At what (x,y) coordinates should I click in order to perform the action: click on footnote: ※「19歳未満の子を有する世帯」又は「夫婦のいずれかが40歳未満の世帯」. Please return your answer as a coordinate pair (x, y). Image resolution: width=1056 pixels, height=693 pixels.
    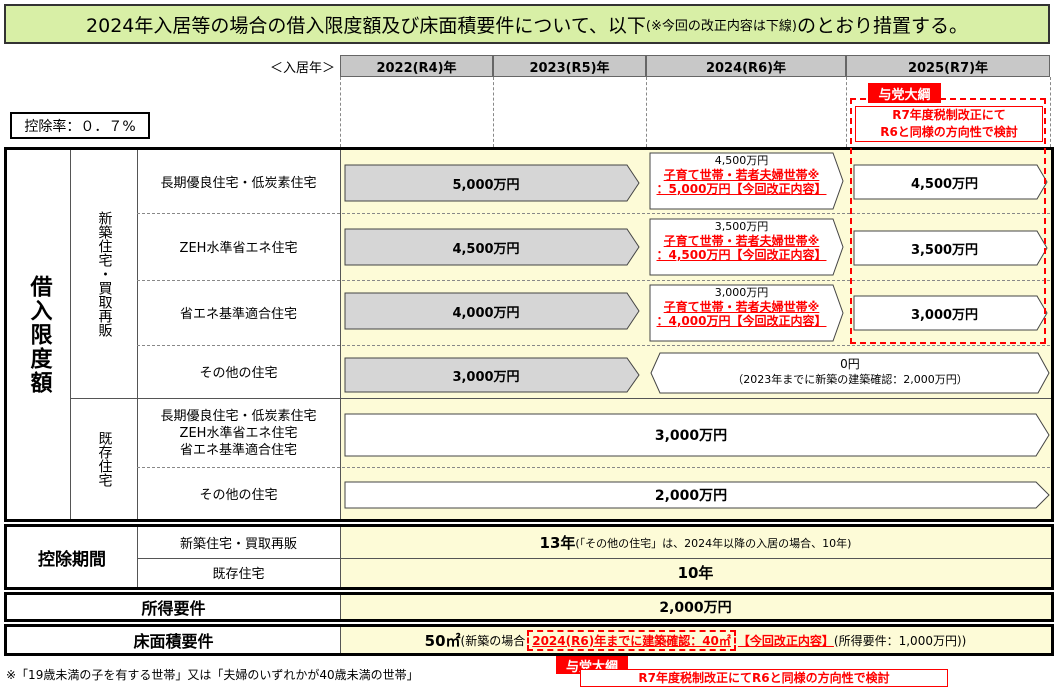
    Looking at the image, I should click on (212, 675).